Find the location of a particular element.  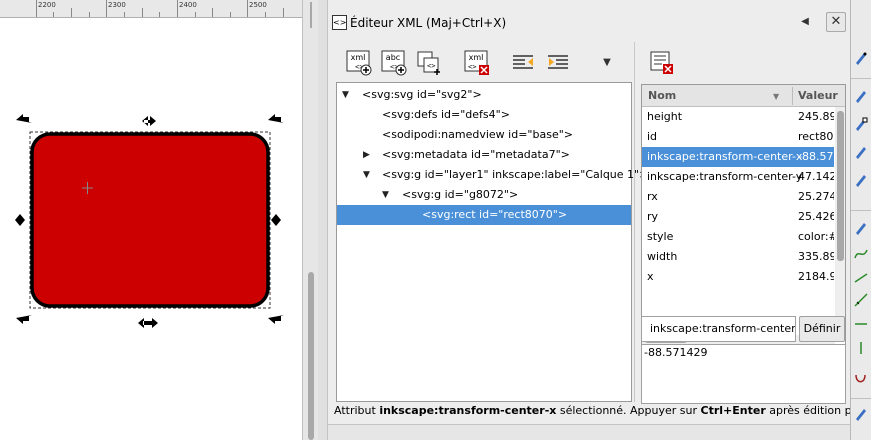

tree-node-svg: ▼ <svg:svg id="svg2"> is located at coordinates (484, 95).